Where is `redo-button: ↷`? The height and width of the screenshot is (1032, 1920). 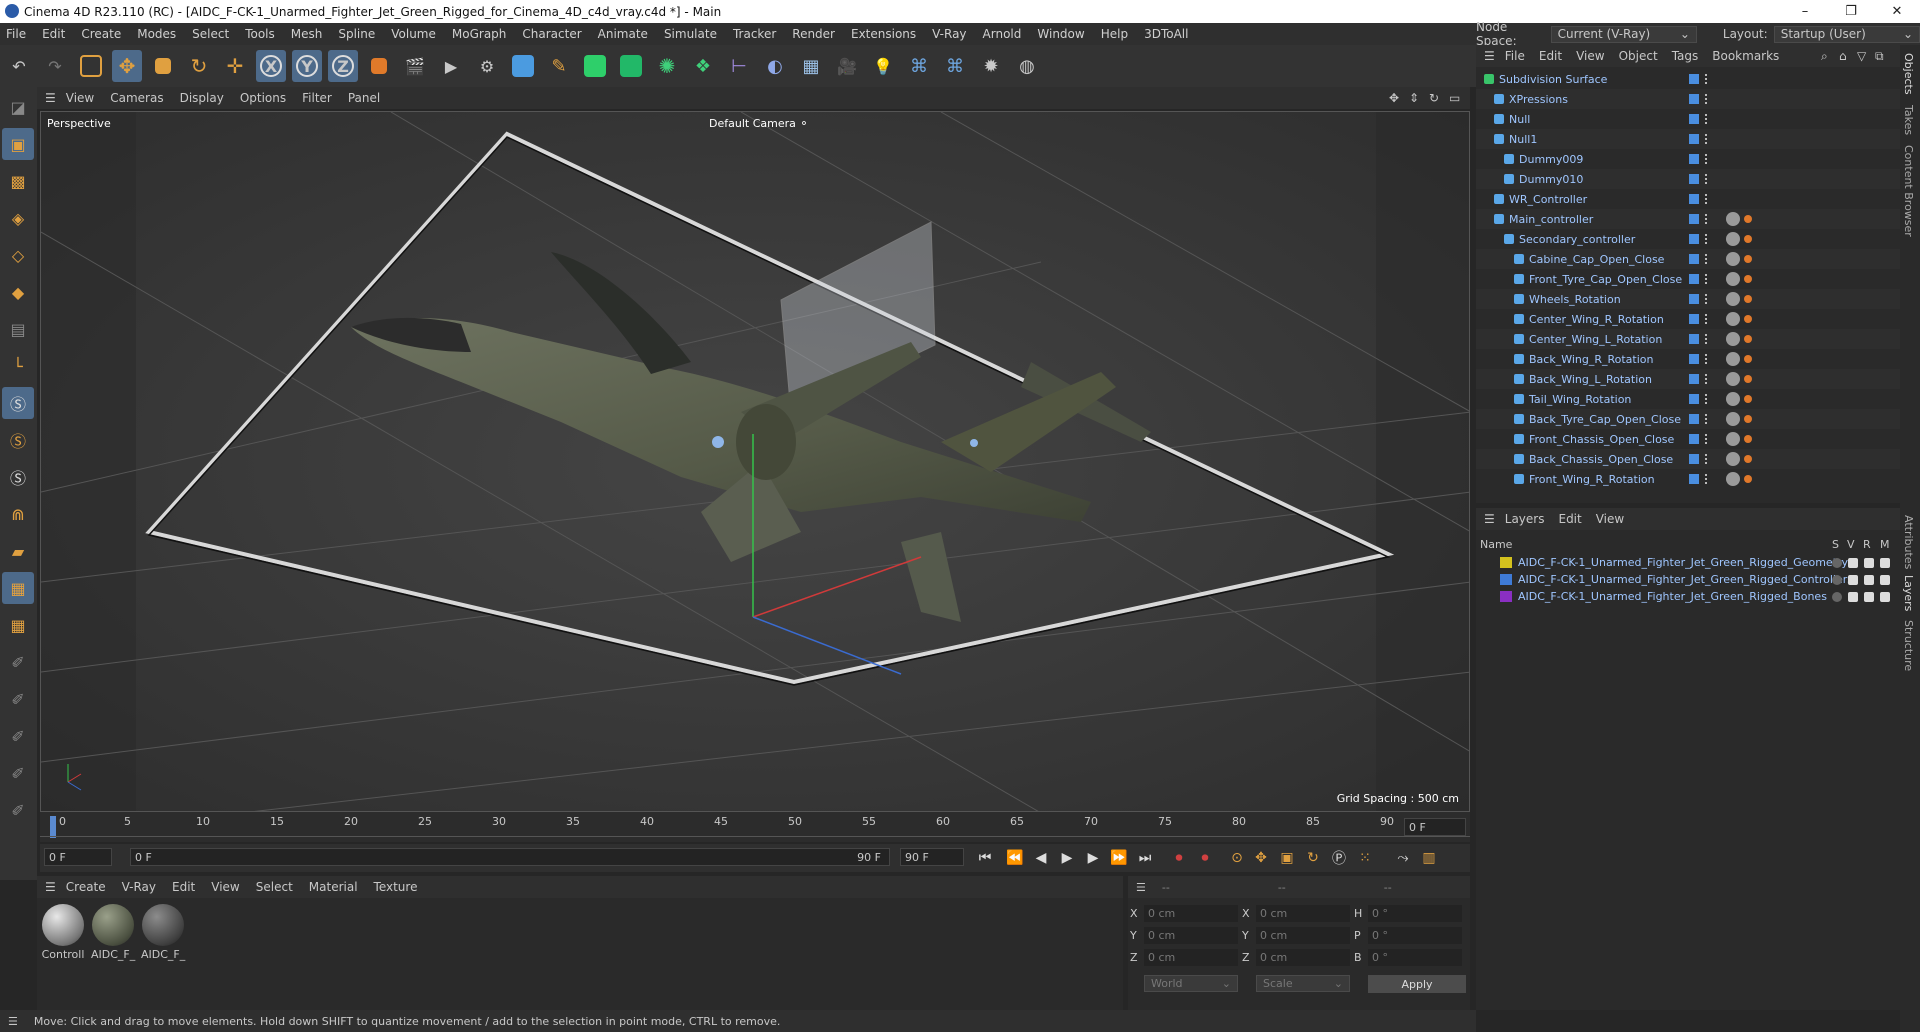 redo-button: ↷ is located at coordinates (55, 66).